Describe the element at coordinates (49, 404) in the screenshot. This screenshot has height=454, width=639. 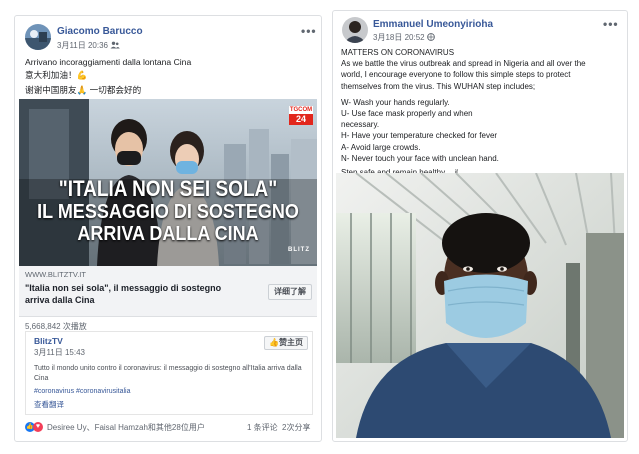
I see `see-translation-link: 查看翻译` at that location.